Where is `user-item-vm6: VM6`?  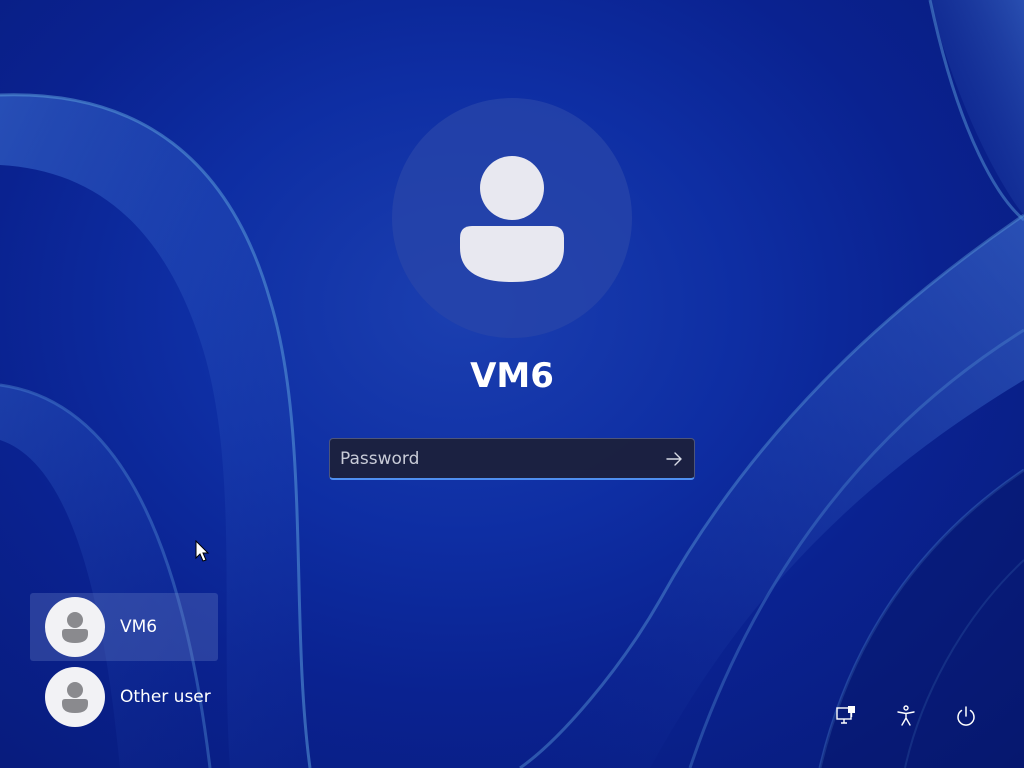
user-item-vm6: VM6 is located at coordinates (124, 627).